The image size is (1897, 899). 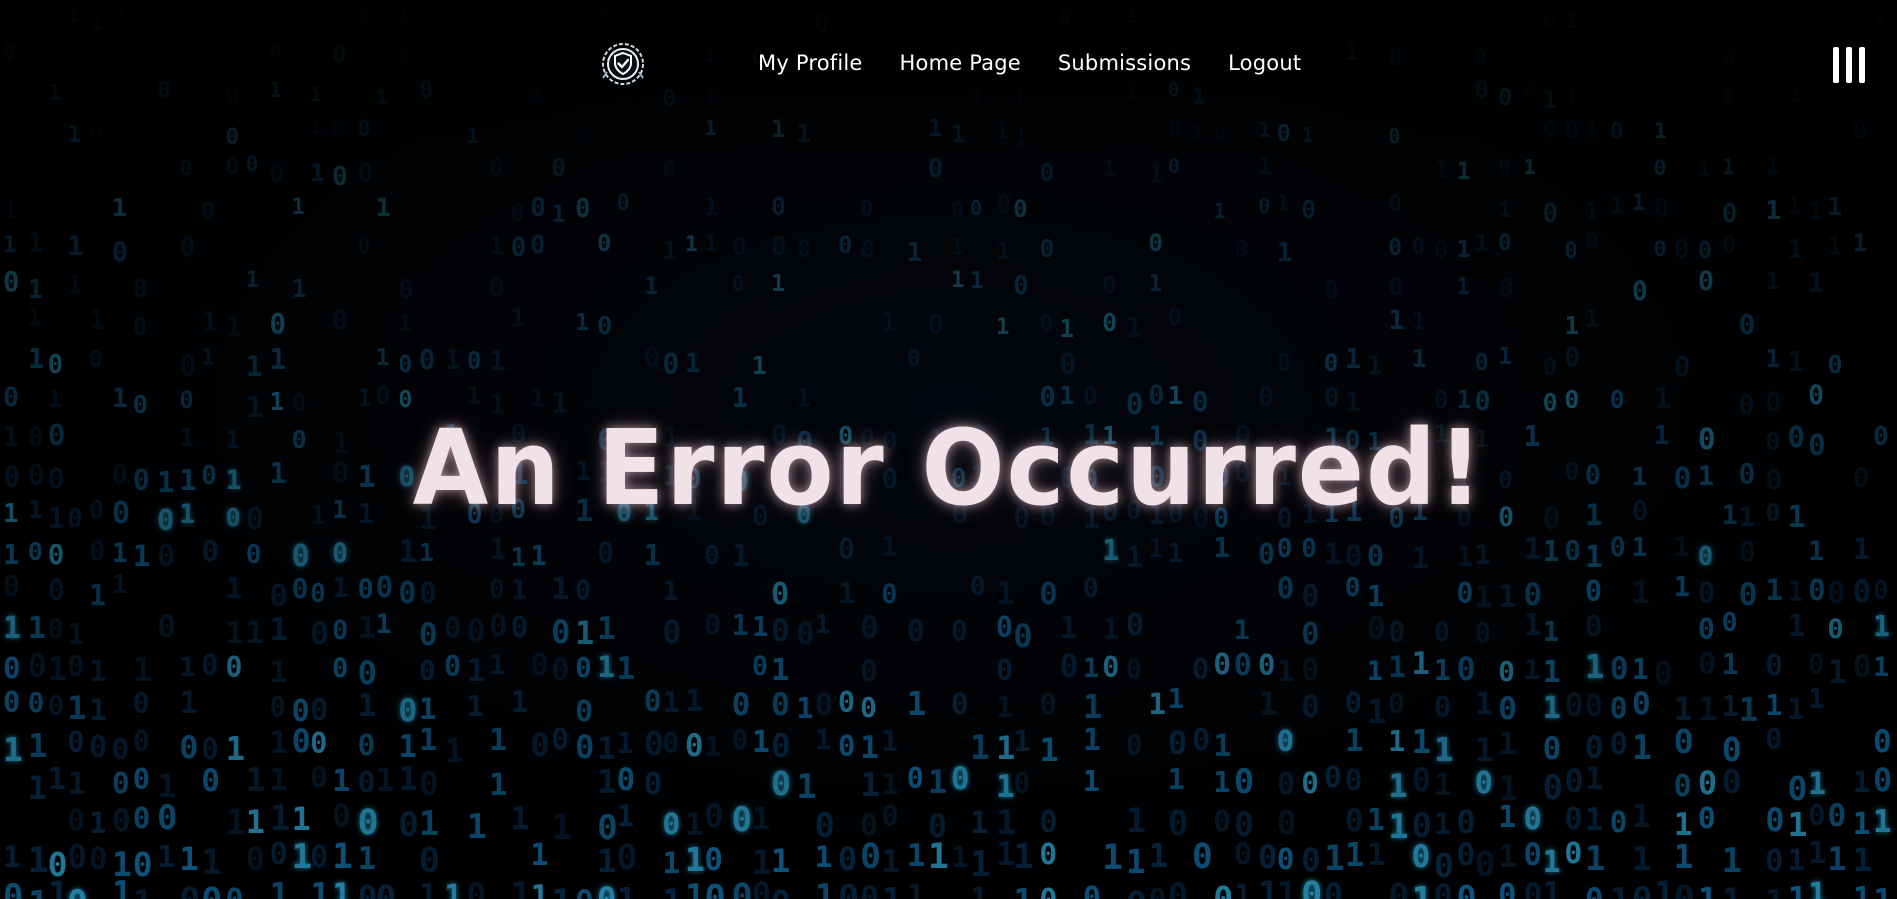 I want to click on nav-link-logout: Logout, so click(x=1264, y=63).